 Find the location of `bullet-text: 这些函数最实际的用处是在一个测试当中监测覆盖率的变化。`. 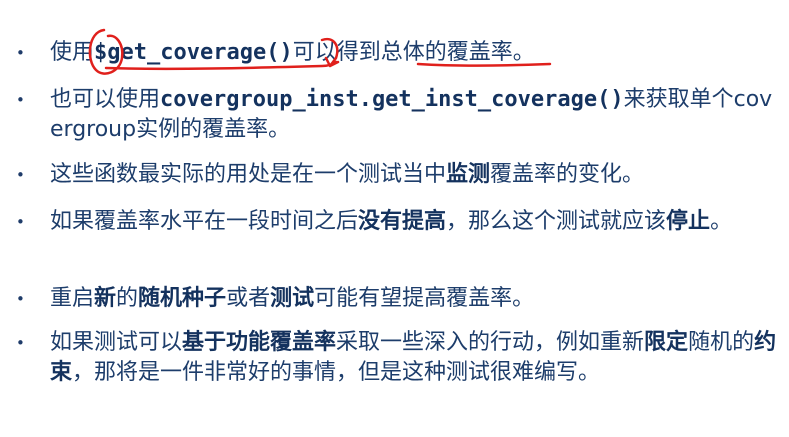

bullet-text: 这些函数最实际的用处是在一个测试当中监测覆盖率的变化。 is located at coordinates (347, 174).